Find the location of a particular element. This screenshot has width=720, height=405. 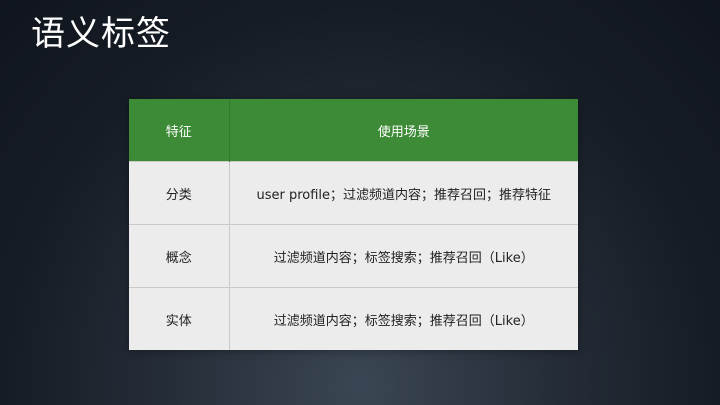

table-header-row: 特征 使用场景 is located at coordinates (353, 130).